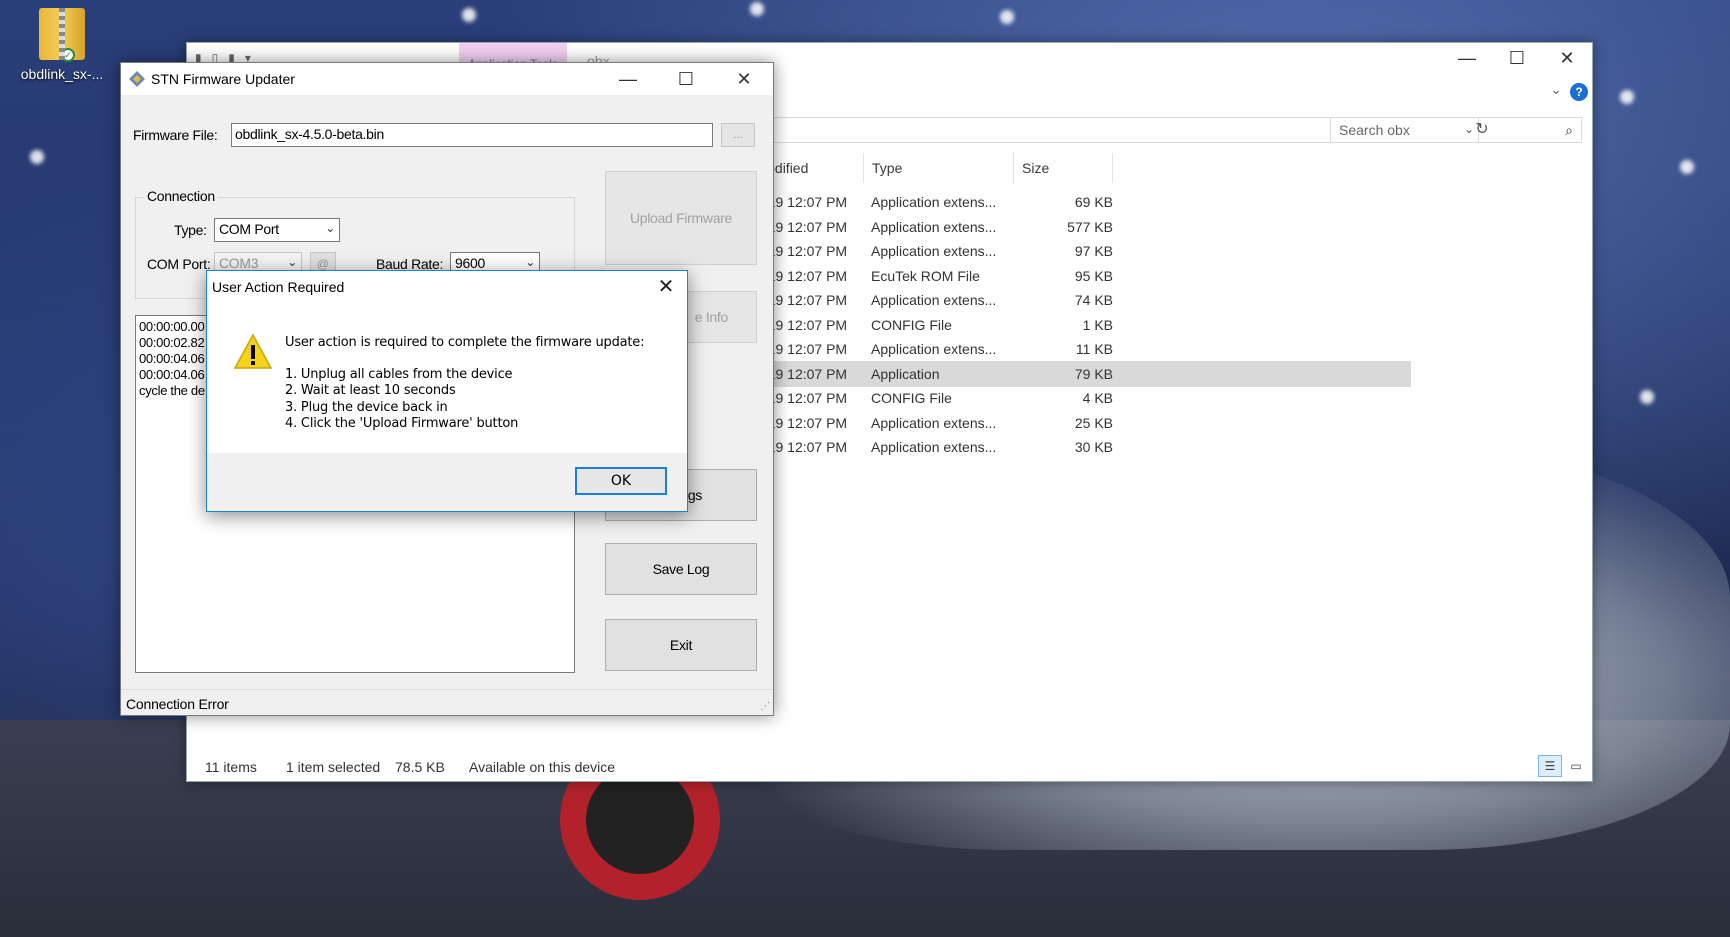  What do you see at coordinates (1097, 398) in the screenshot?
I see `cell-size: 4 KB` at bounding box center [1097, 398].